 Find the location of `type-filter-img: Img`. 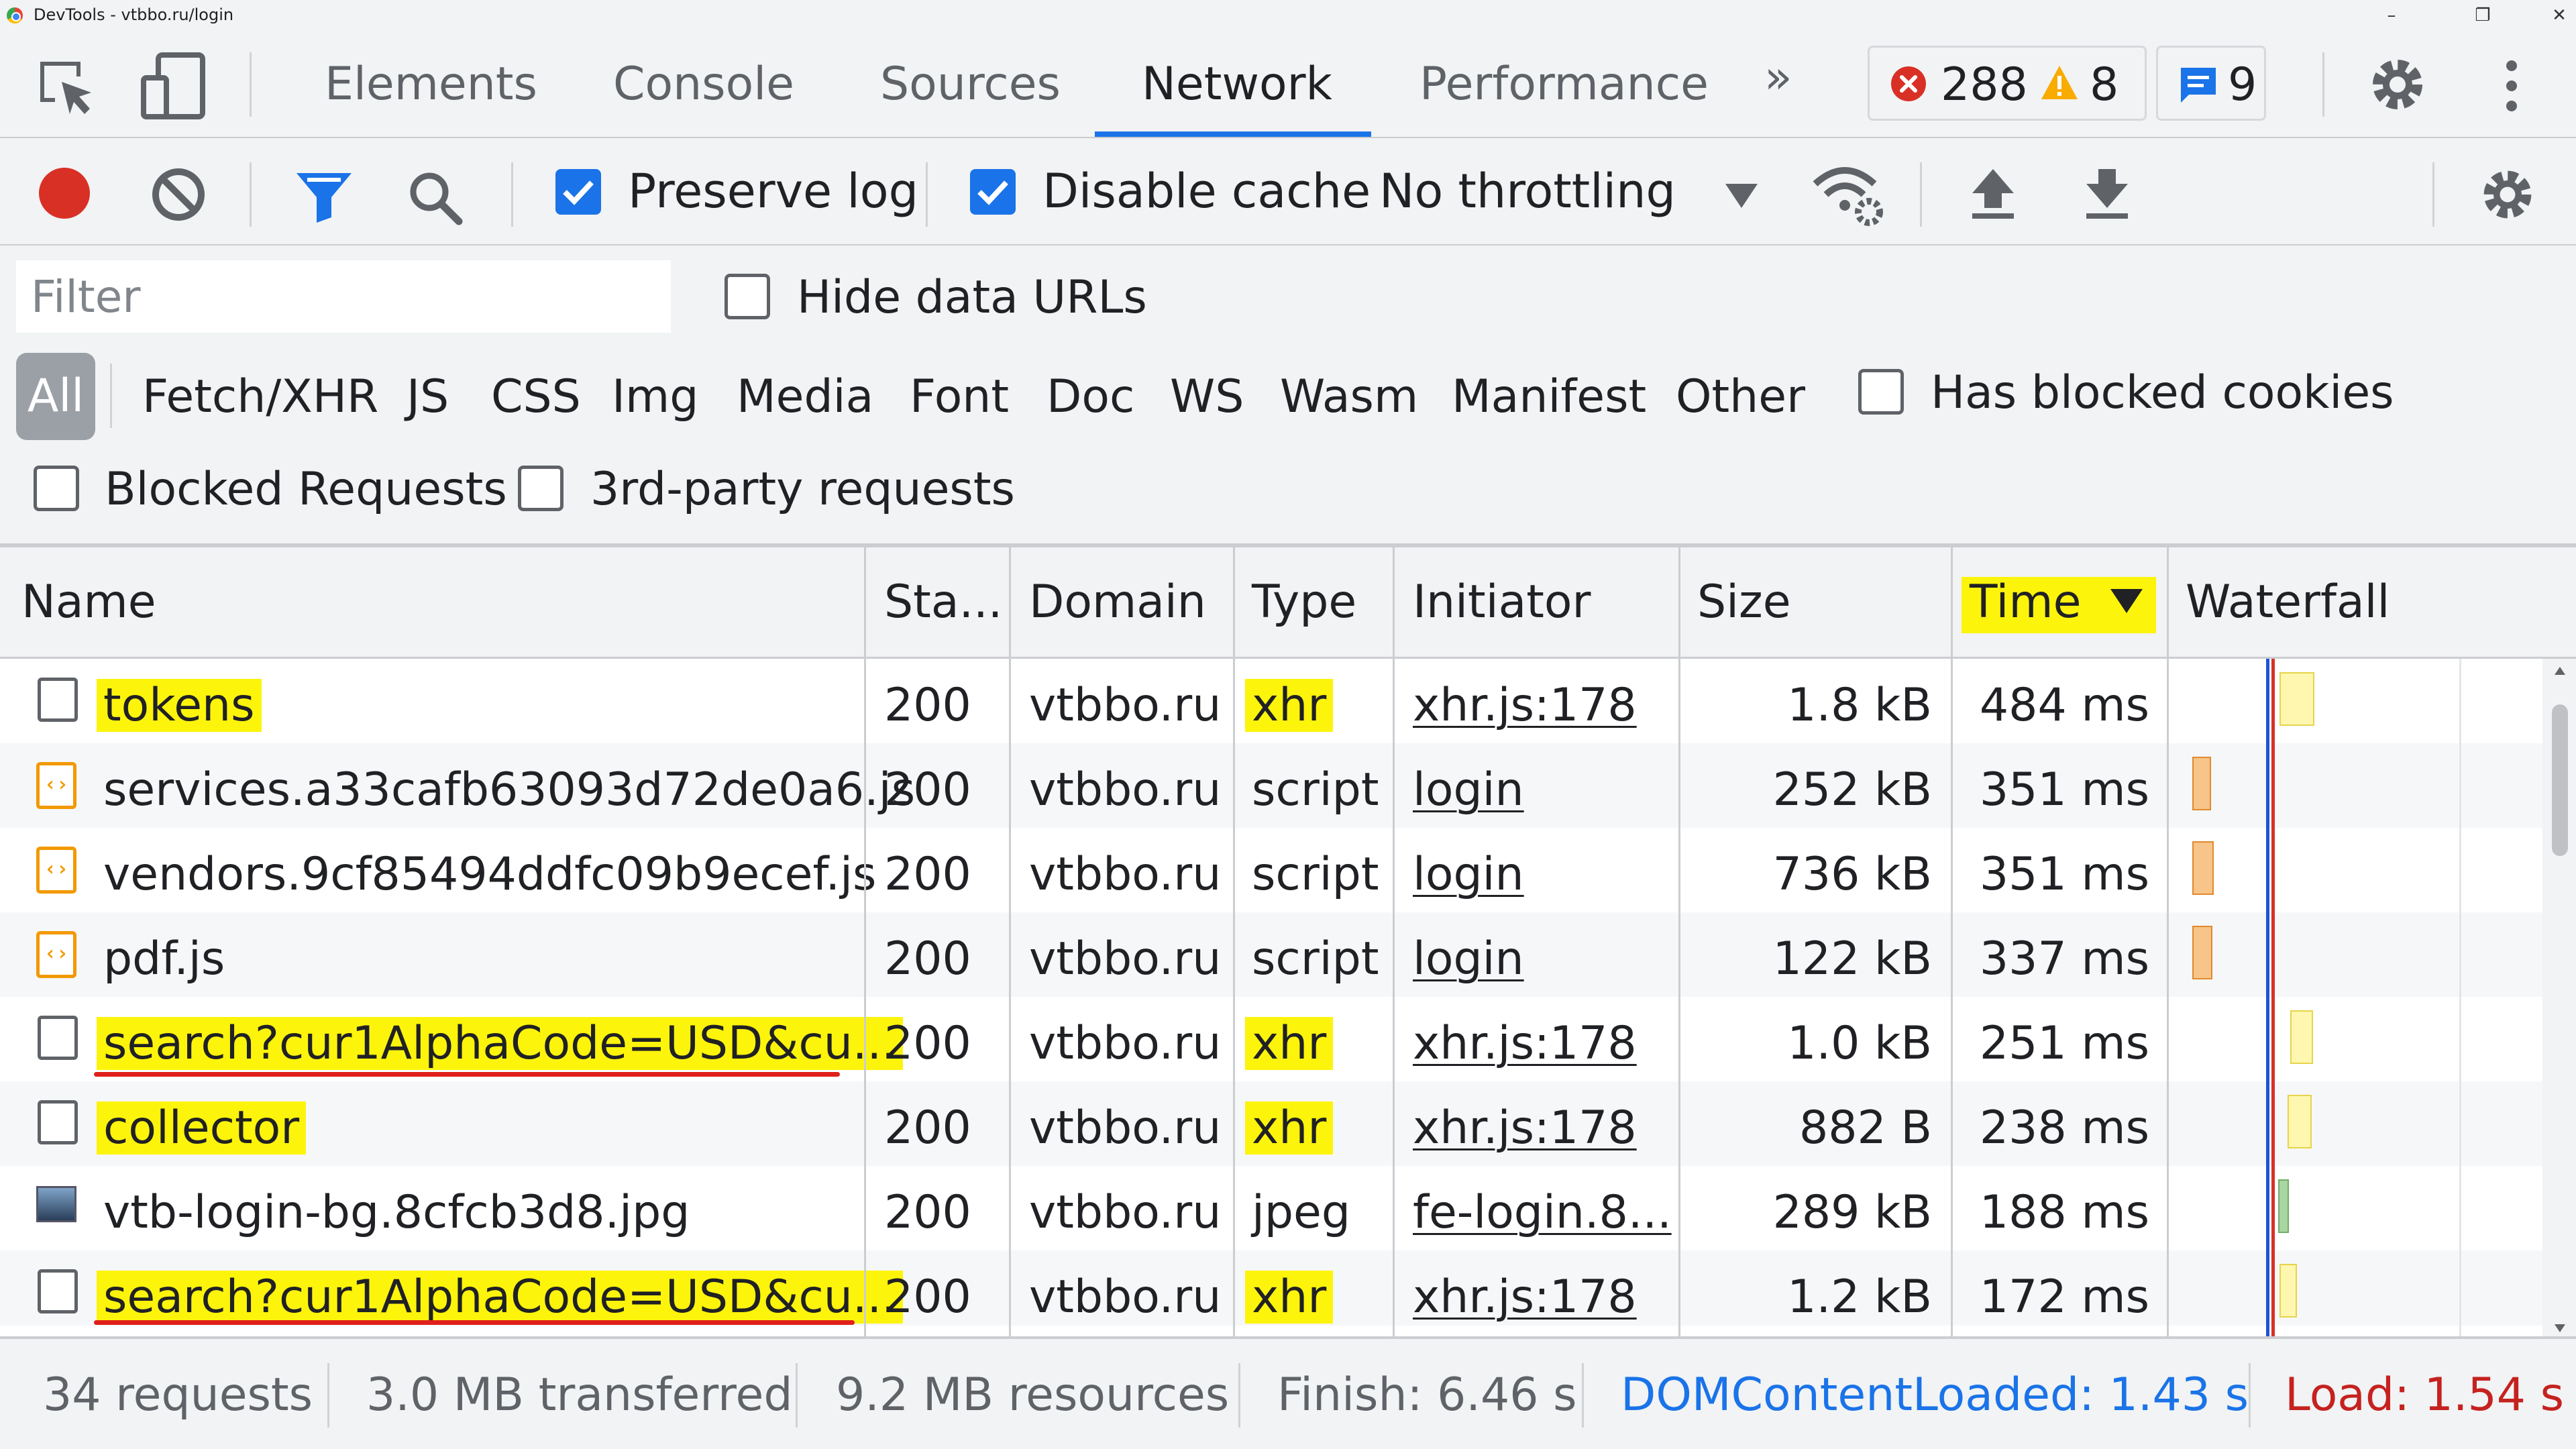

type-filter-img: Img is located at coordinates (655, 396).